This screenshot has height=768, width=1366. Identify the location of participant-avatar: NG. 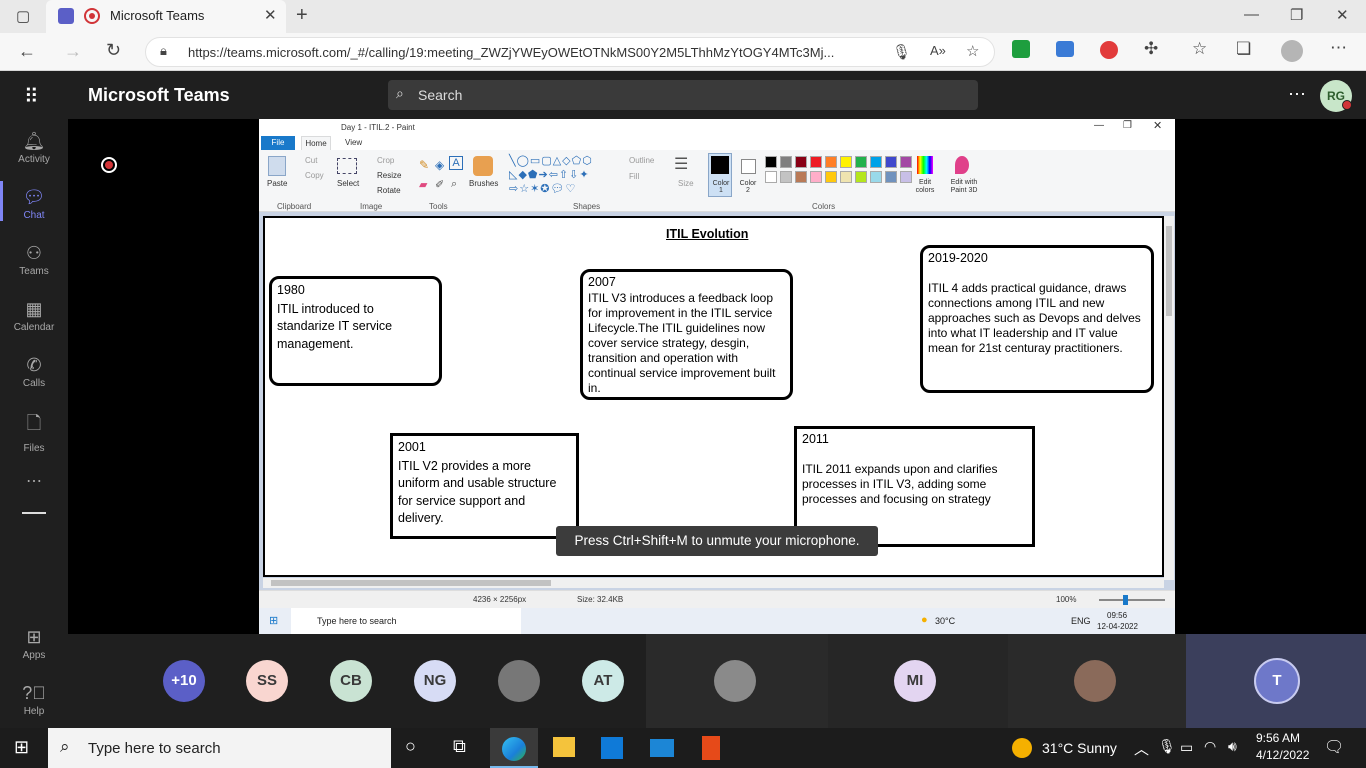
(435, 681).